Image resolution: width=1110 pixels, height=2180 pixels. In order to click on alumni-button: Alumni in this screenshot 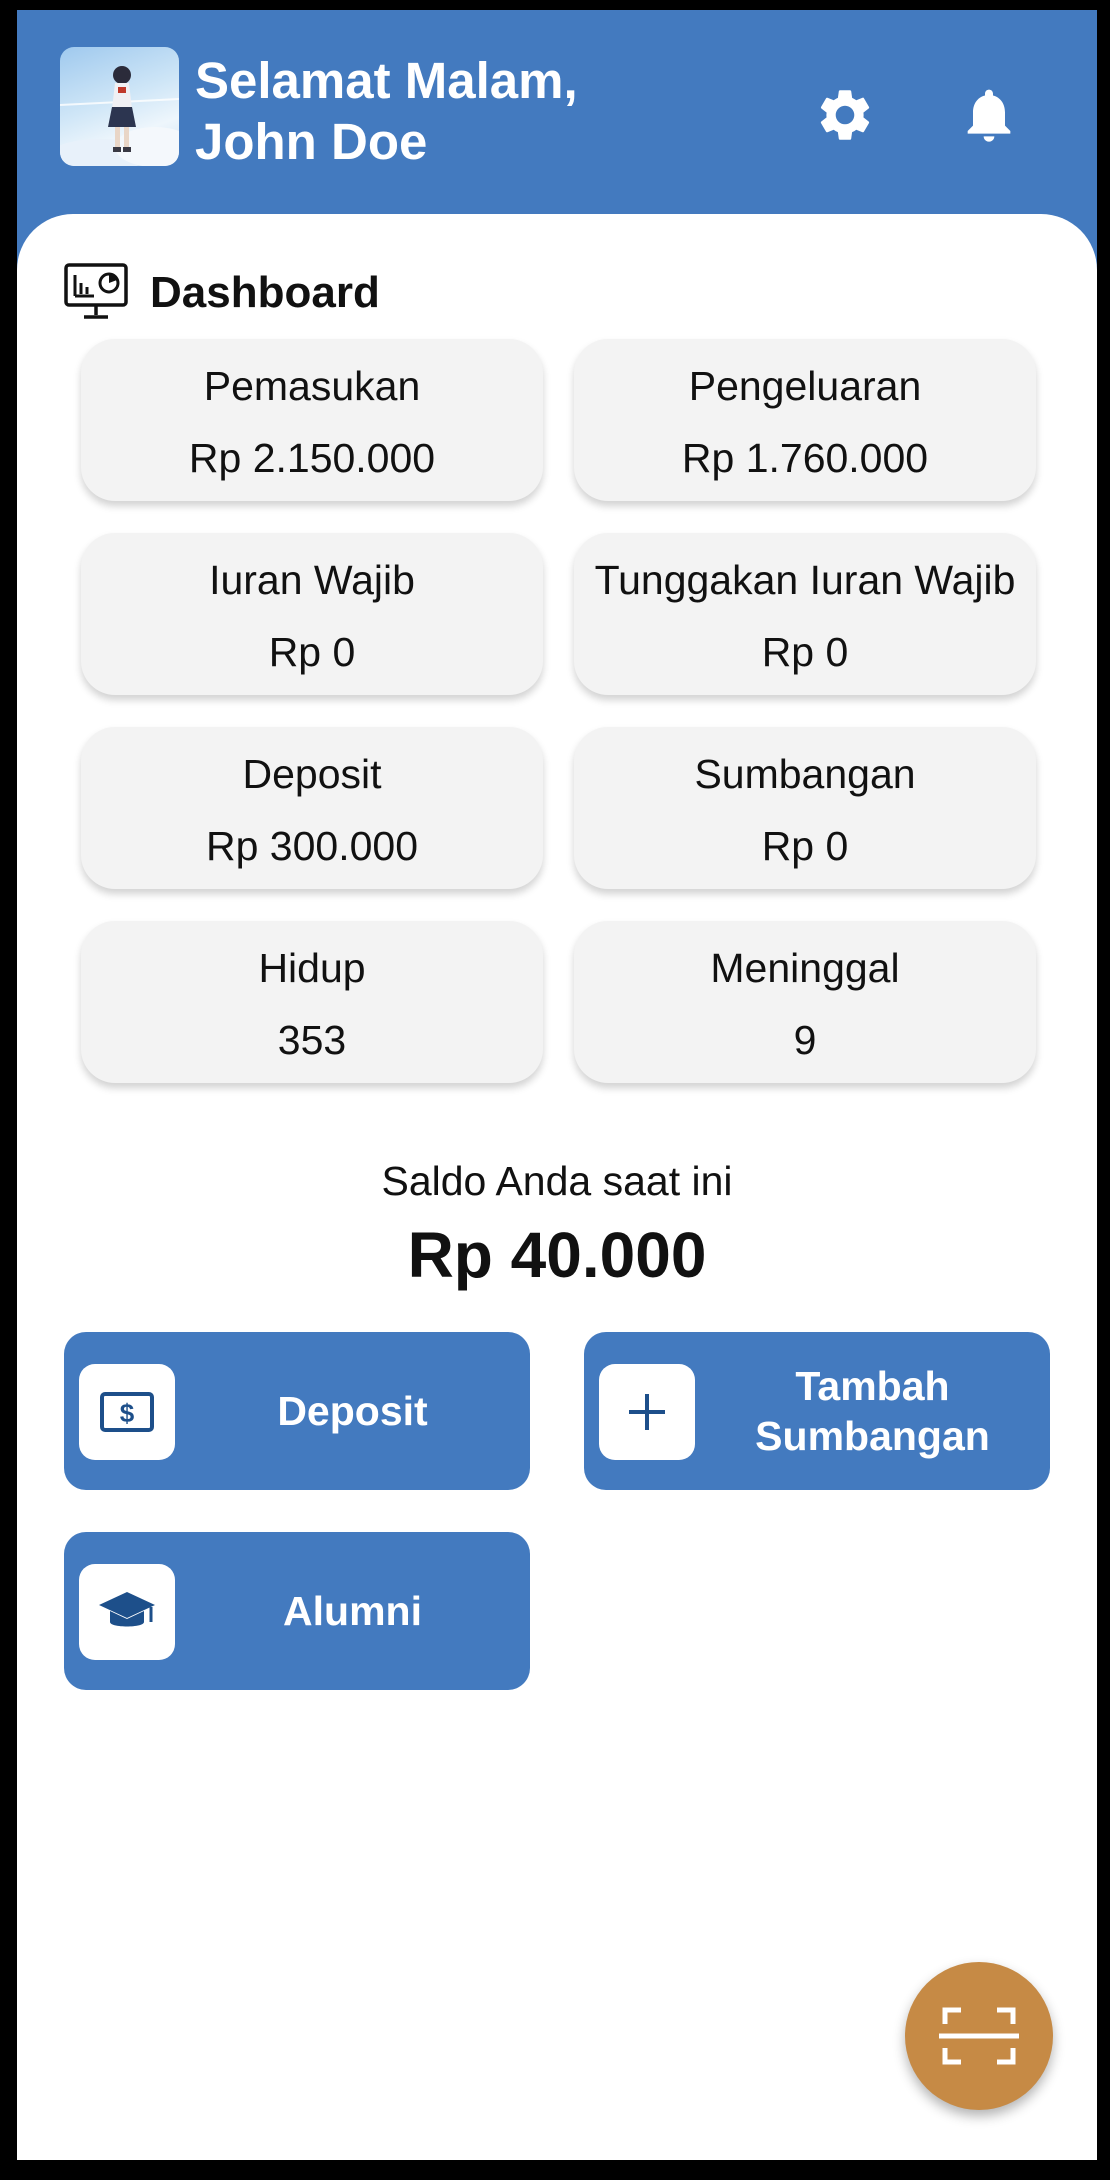, I will do `click(297, 1611)`.